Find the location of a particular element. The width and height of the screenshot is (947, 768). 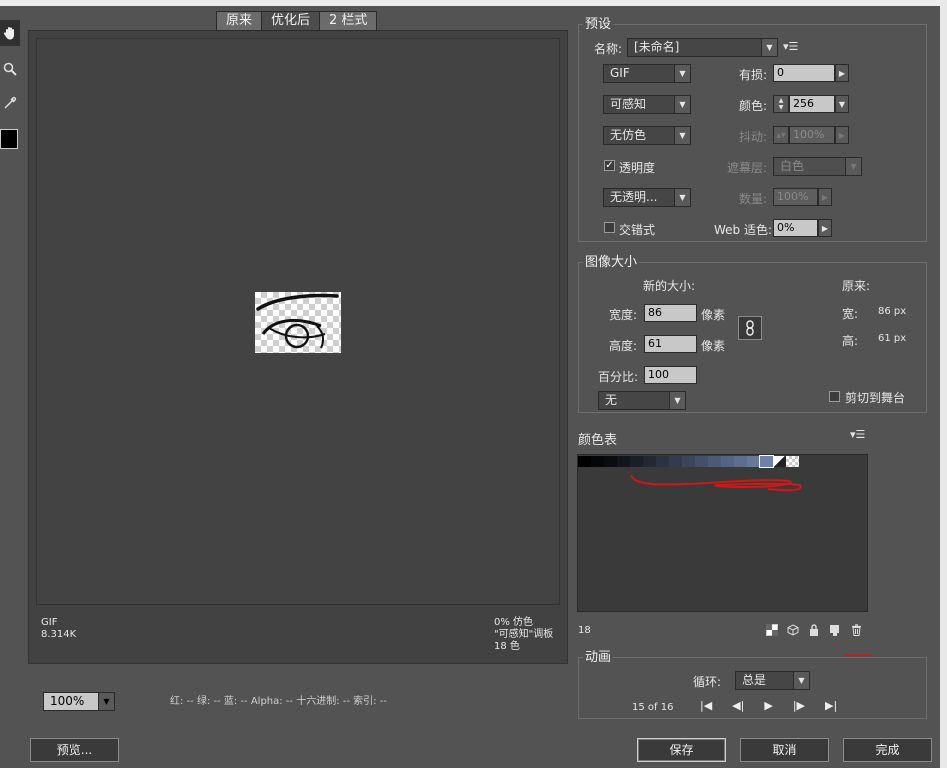

right-edge is located at coordinates (943, 384).